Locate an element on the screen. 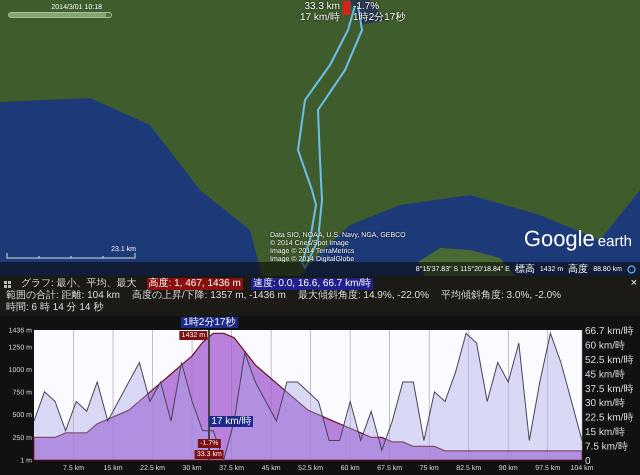 The width and height of the screenshot is (640, 475). marker-distance: 33.3 km is located at coordinates (322, 6).